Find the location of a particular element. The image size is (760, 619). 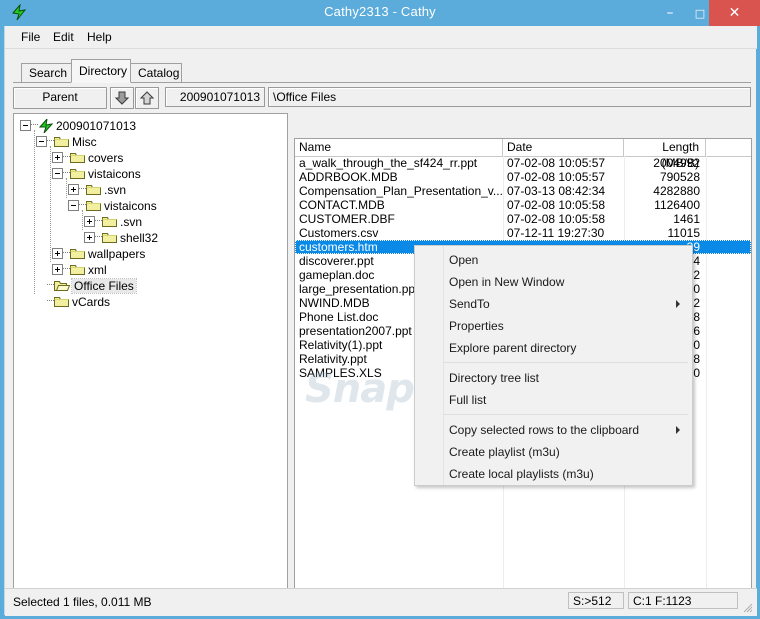

context-menu-item: Open is located at coordinates (554, 260).